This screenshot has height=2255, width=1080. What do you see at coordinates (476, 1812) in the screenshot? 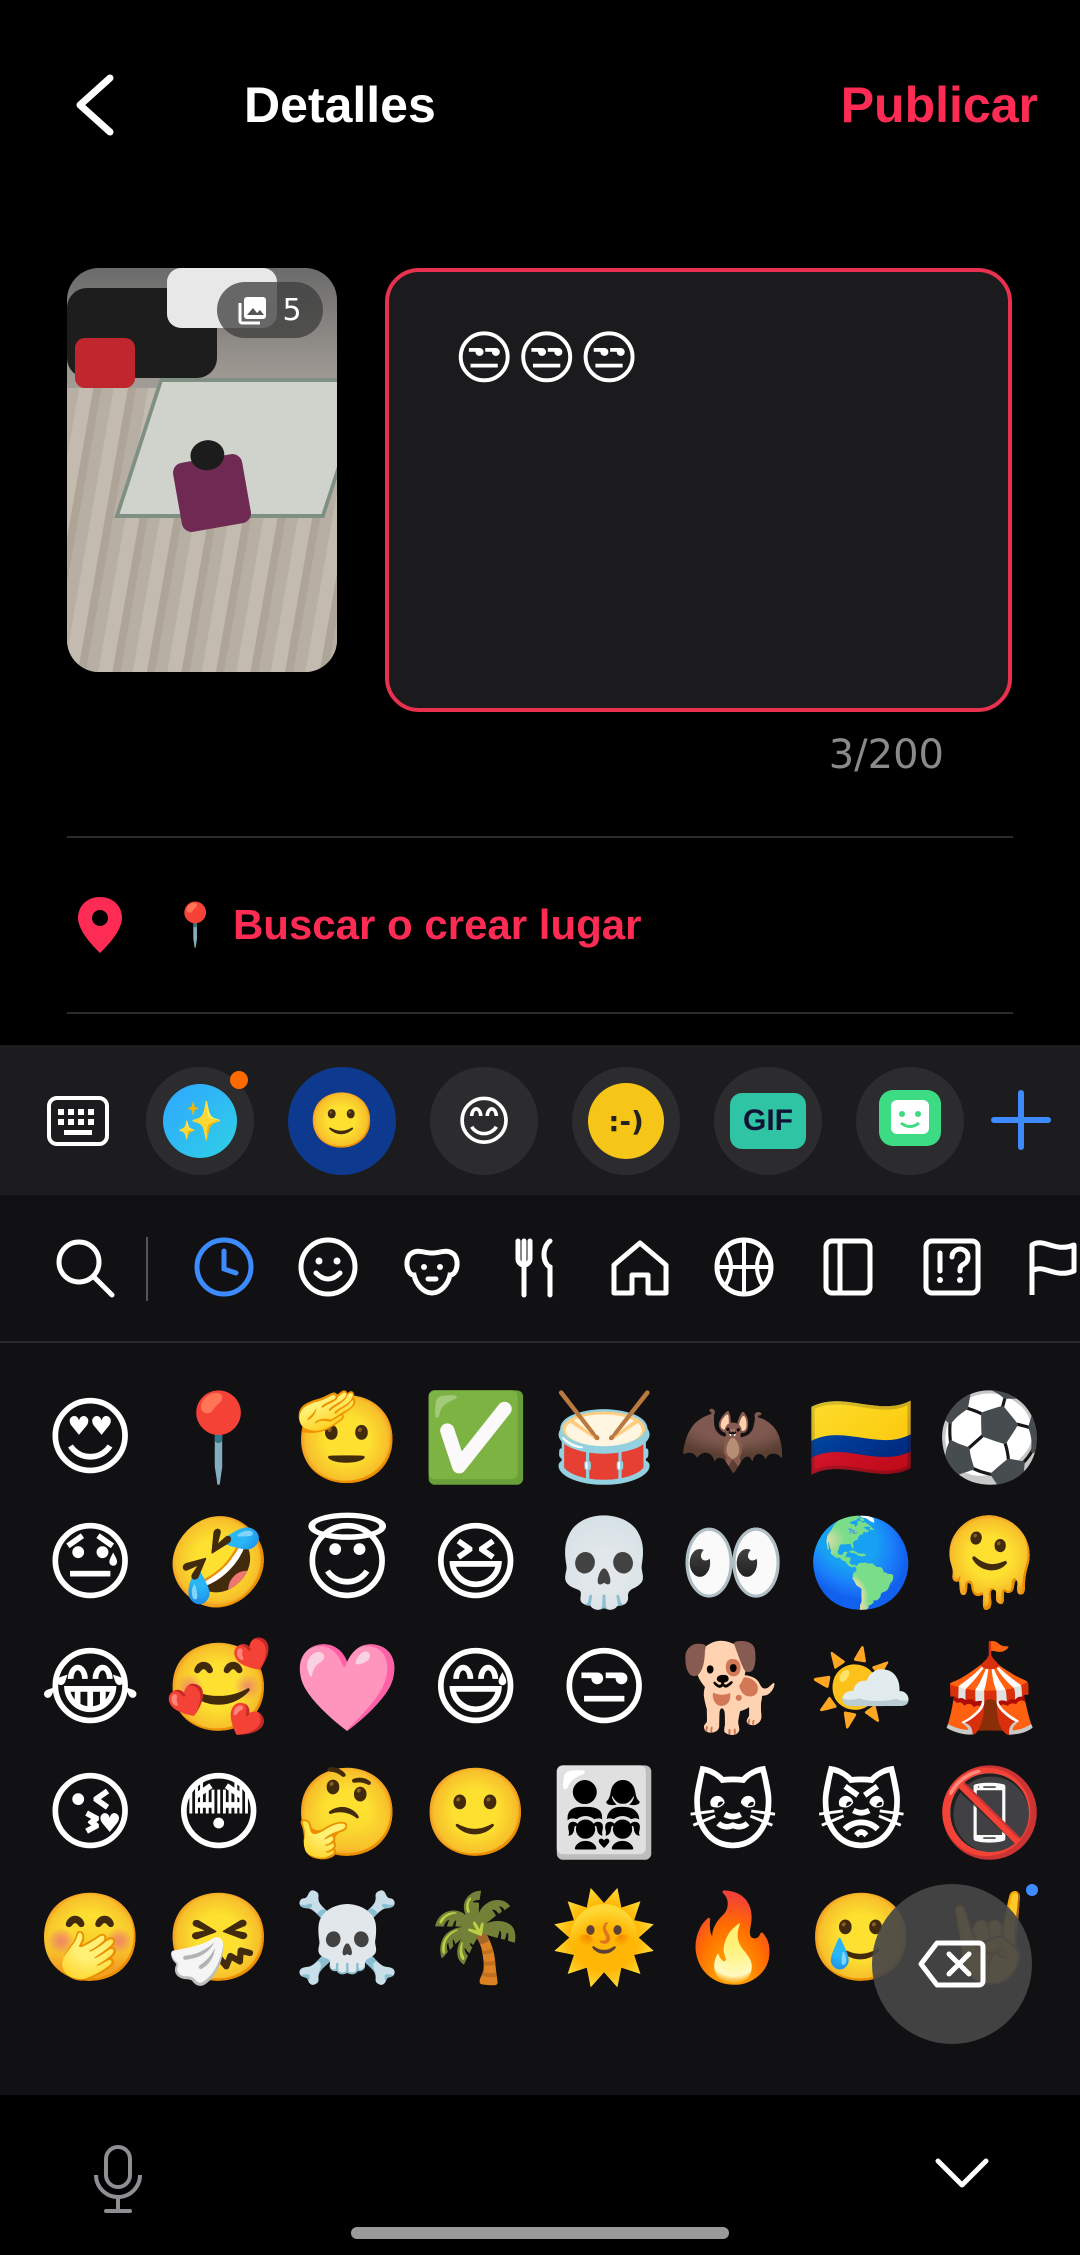
I see `emoji-key: 🙂` at bounding box center [476, 1812].